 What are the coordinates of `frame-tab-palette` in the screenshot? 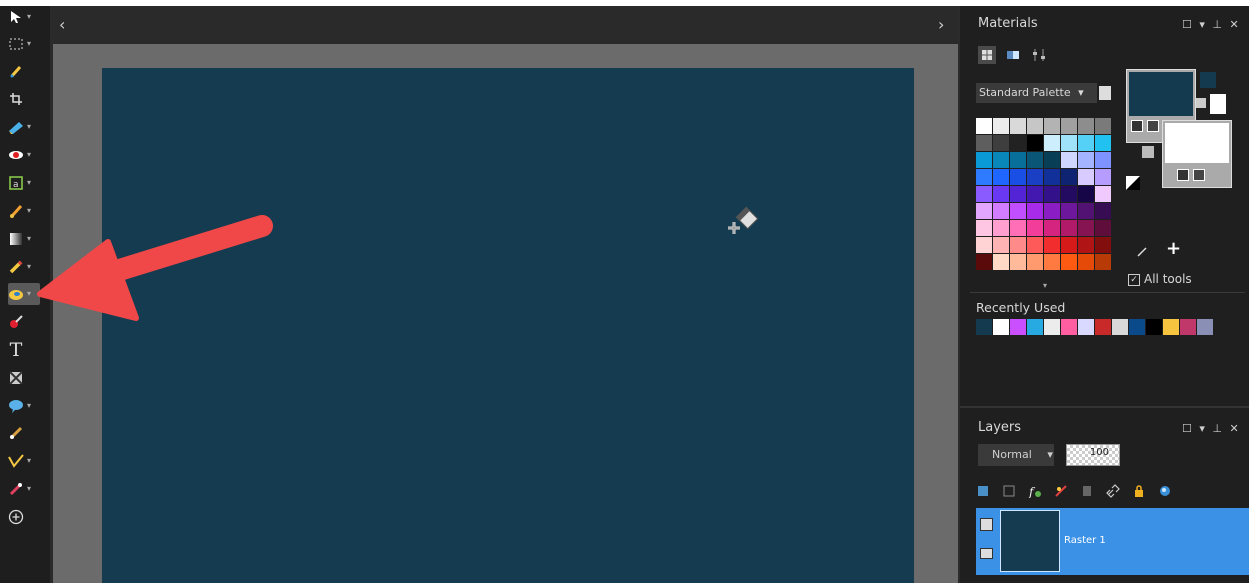 It's located at (987, 55).